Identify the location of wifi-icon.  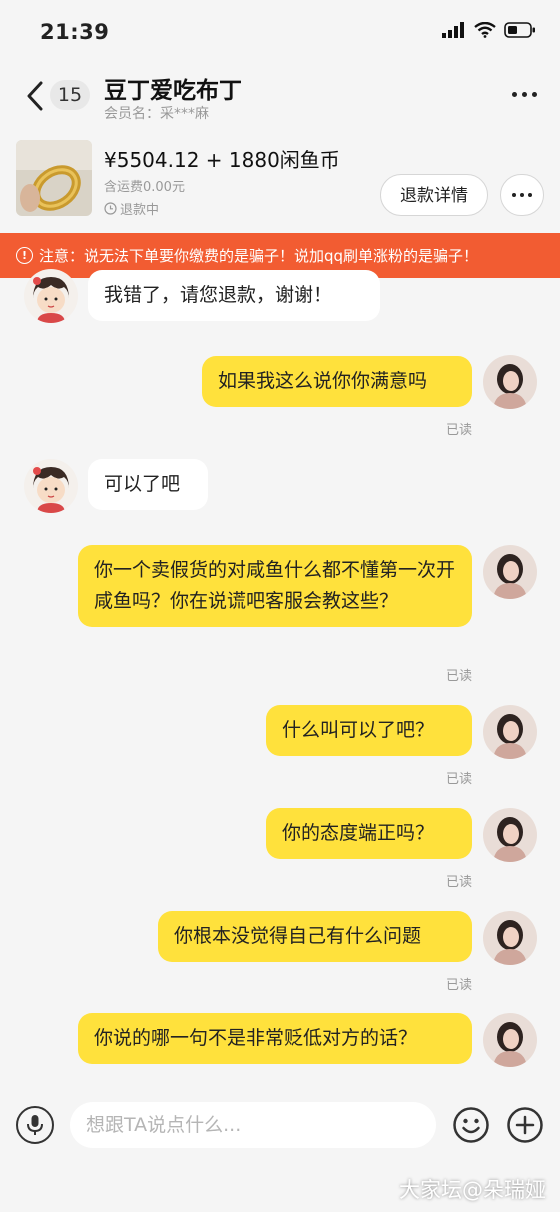
(485, 30).